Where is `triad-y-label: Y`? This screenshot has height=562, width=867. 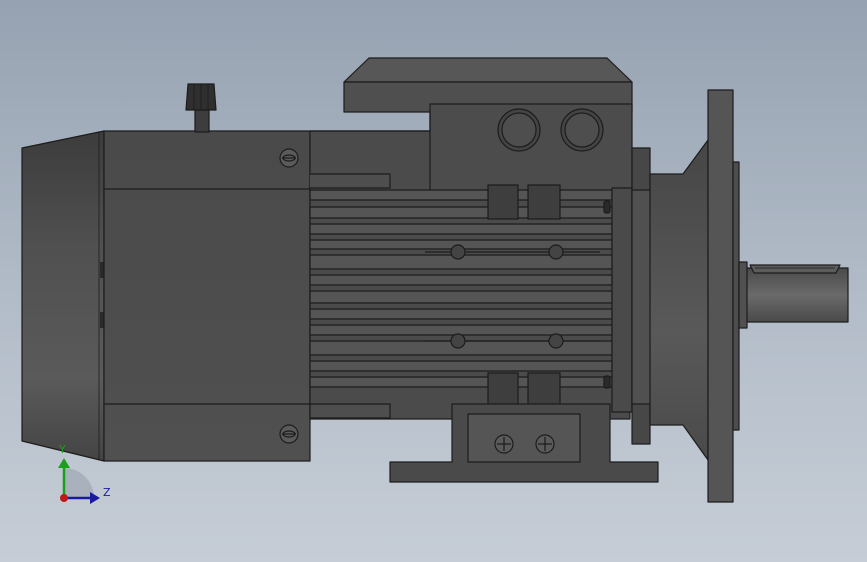 triad-y-label: Y is located at coordinates (62, 449).